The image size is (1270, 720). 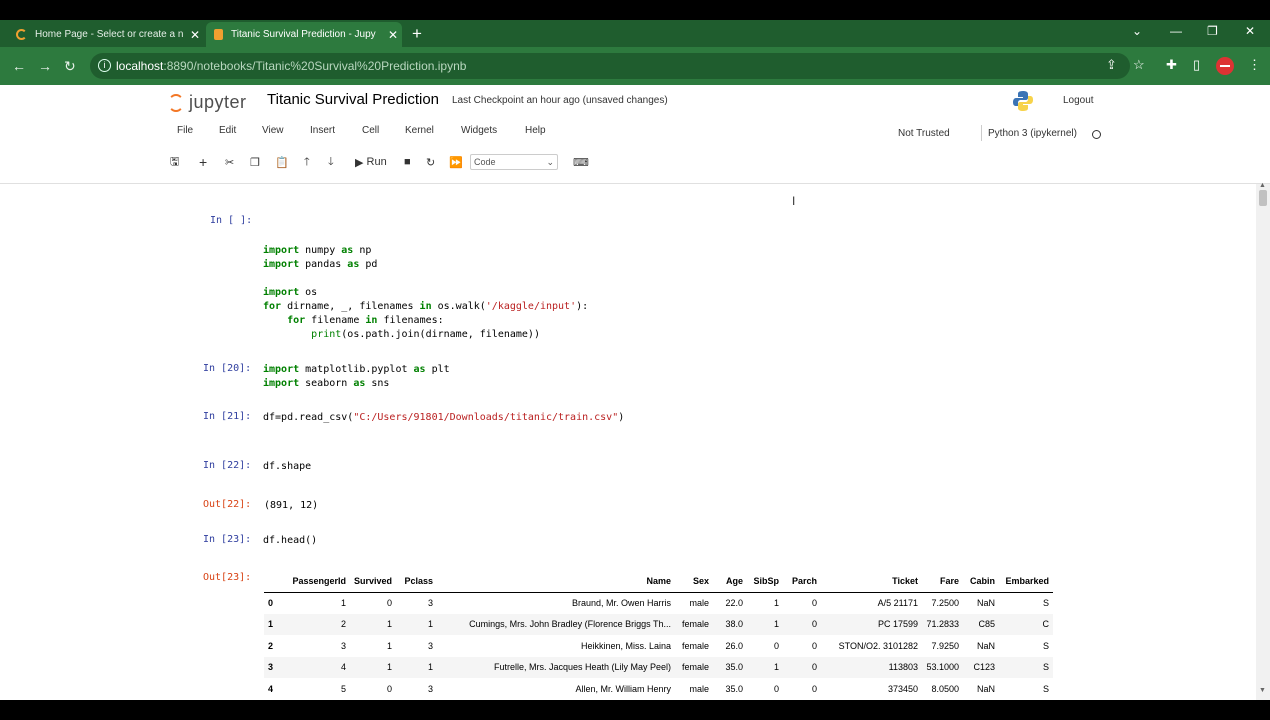 What do you see at coordinates (1171, 65) in the screenshot?
I see `extensions-icon: ✚` at bounding box center [1171, 65].